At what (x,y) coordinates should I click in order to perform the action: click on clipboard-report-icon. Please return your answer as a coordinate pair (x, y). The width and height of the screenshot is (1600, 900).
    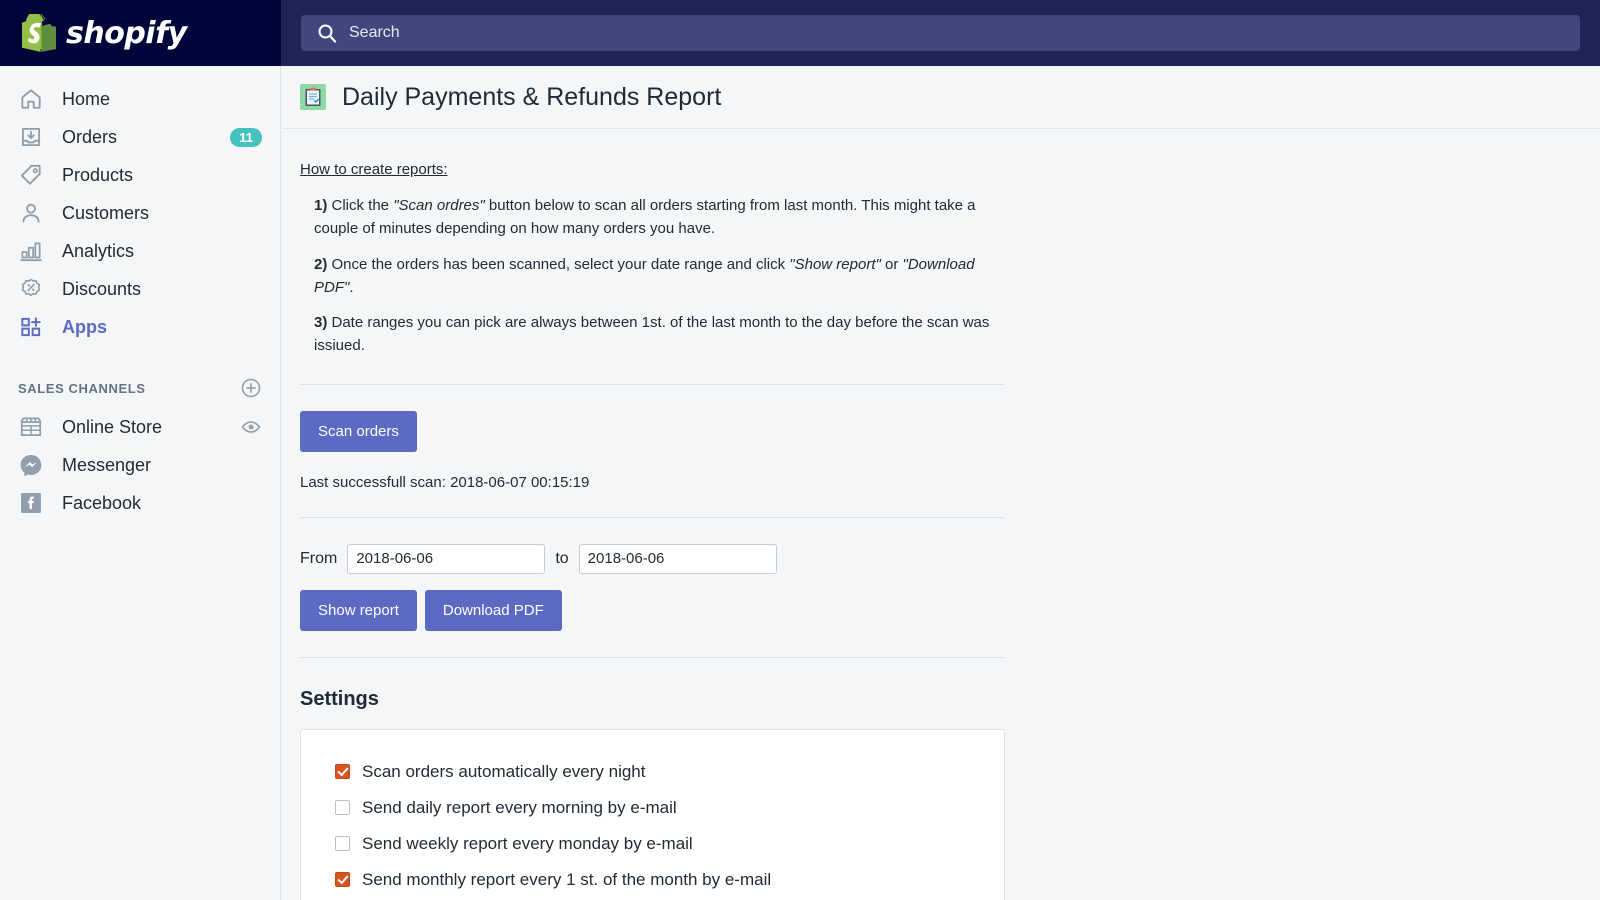
    Looking at the image, I should click on (313, 97).